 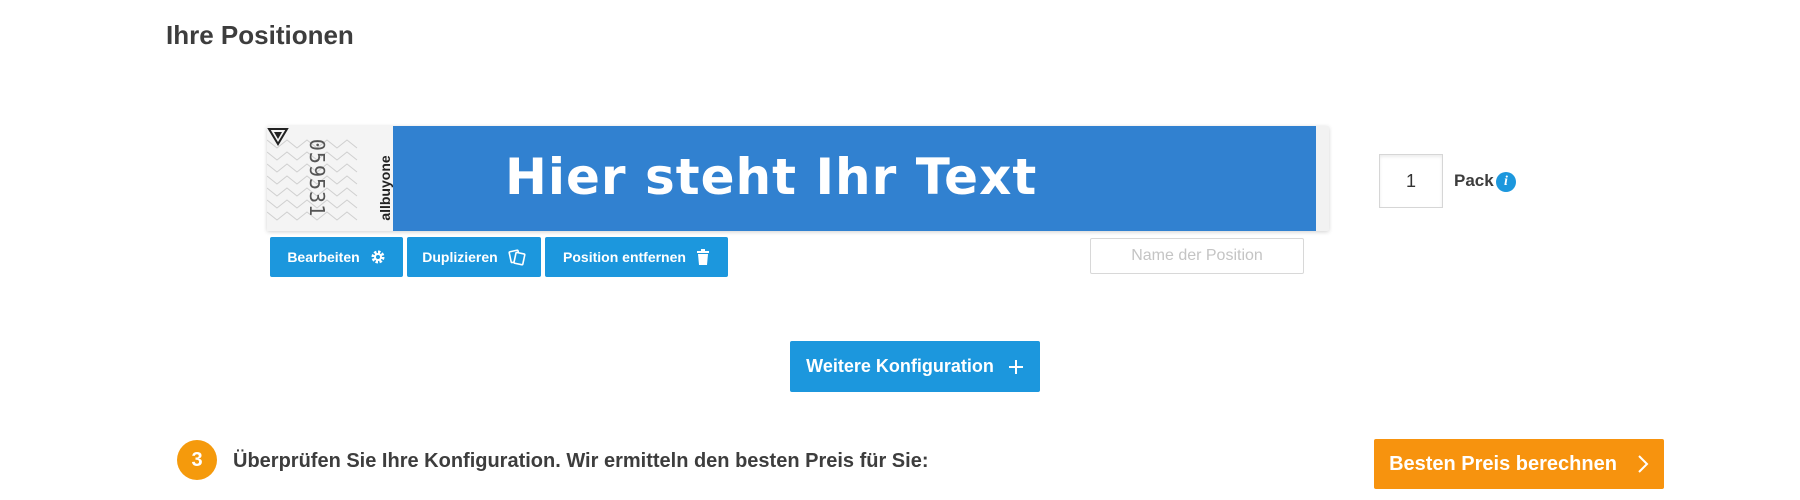 What do you see at coordinates (1474, 180) in the screenshot?
I see `quantity-unit-label: Pack` at bounding box center [1474, 180].